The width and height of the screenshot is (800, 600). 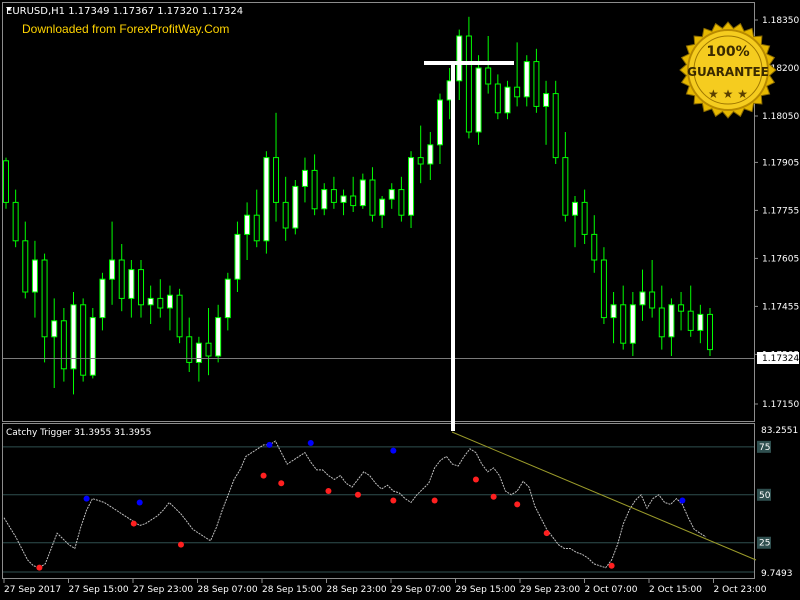 I want to click on indicator-max-label: 83.2551, so click(x=779, y=431).